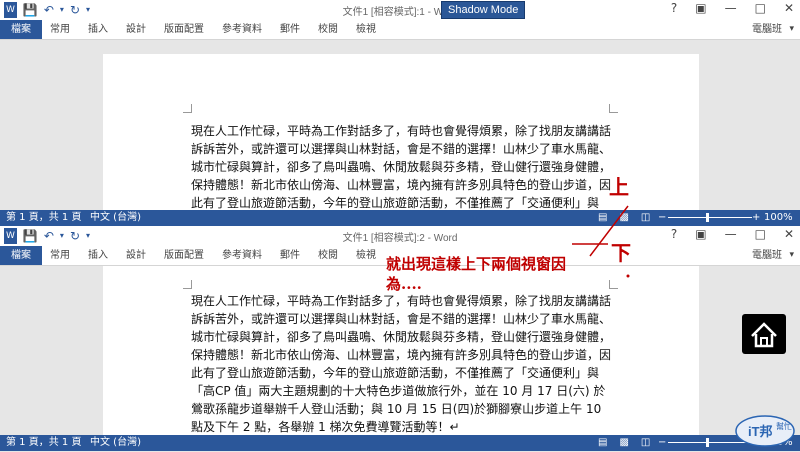 The image size is (800, 452). What do you see at coordinates (621, 253) in the screenshot?
I see `annotation-down-label: 下` at bounding box center [621, 253].